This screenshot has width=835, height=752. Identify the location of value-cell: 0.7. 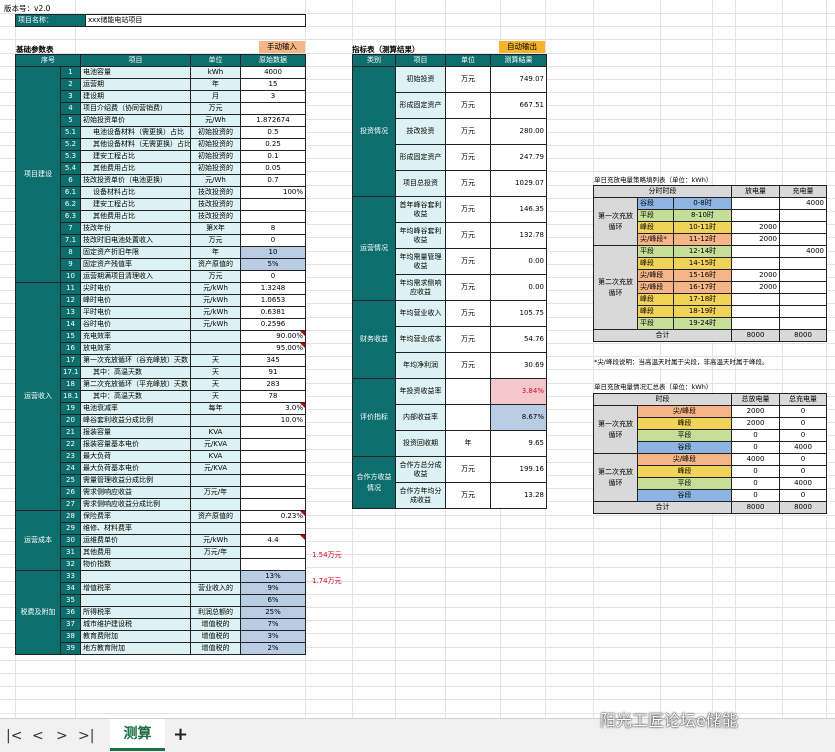
(273, 180).